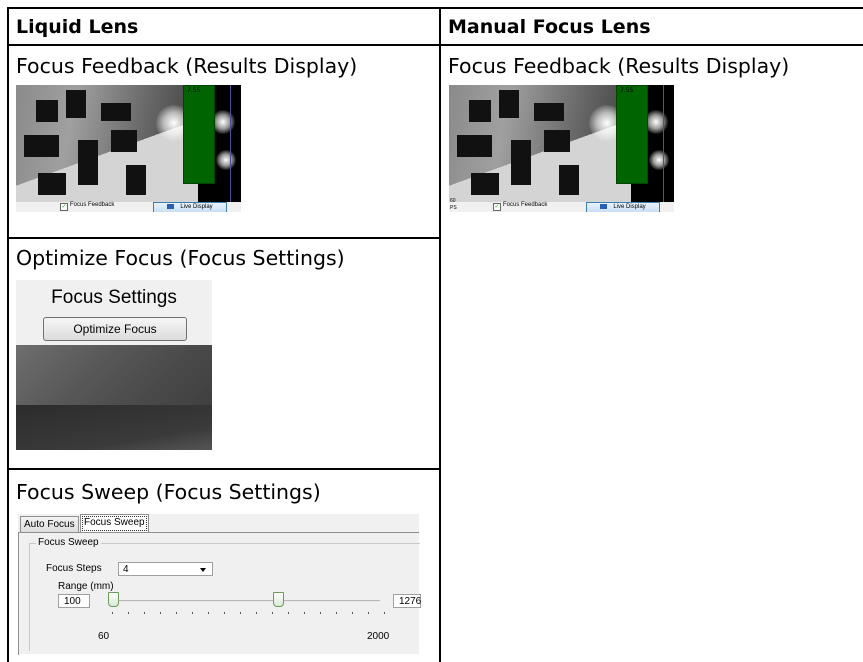  What do you see at coordinates (223, 238) in the screenshot?
I see `row1-bottom-border` at bounding box center [223, 238].